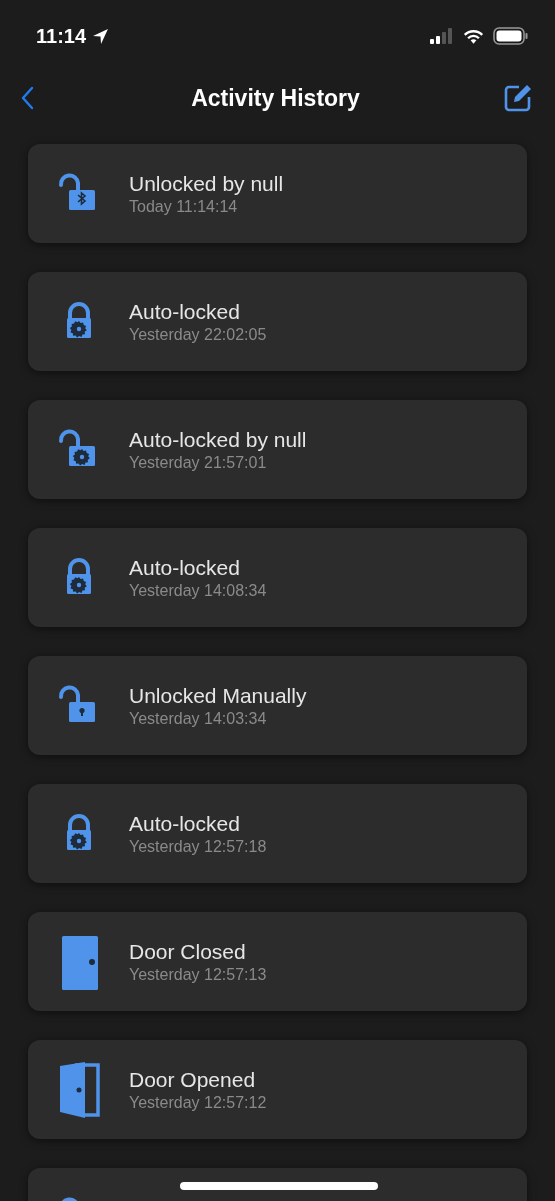 This screenshot has width=555, height=1201. I want to click on event-title: Door Closed, so click(188, 951).